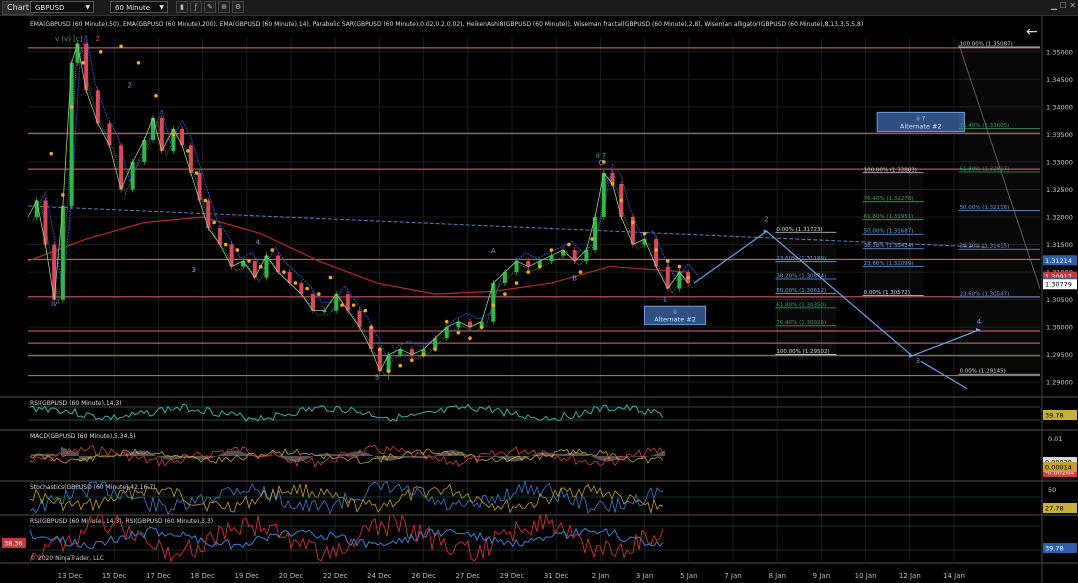 This screenshot has height=583, width=1078. What do you see at coordinates (70, 576) in the screenshot?
I see `time-tick-label: 13 Dec` at bounding box center [70, 576].